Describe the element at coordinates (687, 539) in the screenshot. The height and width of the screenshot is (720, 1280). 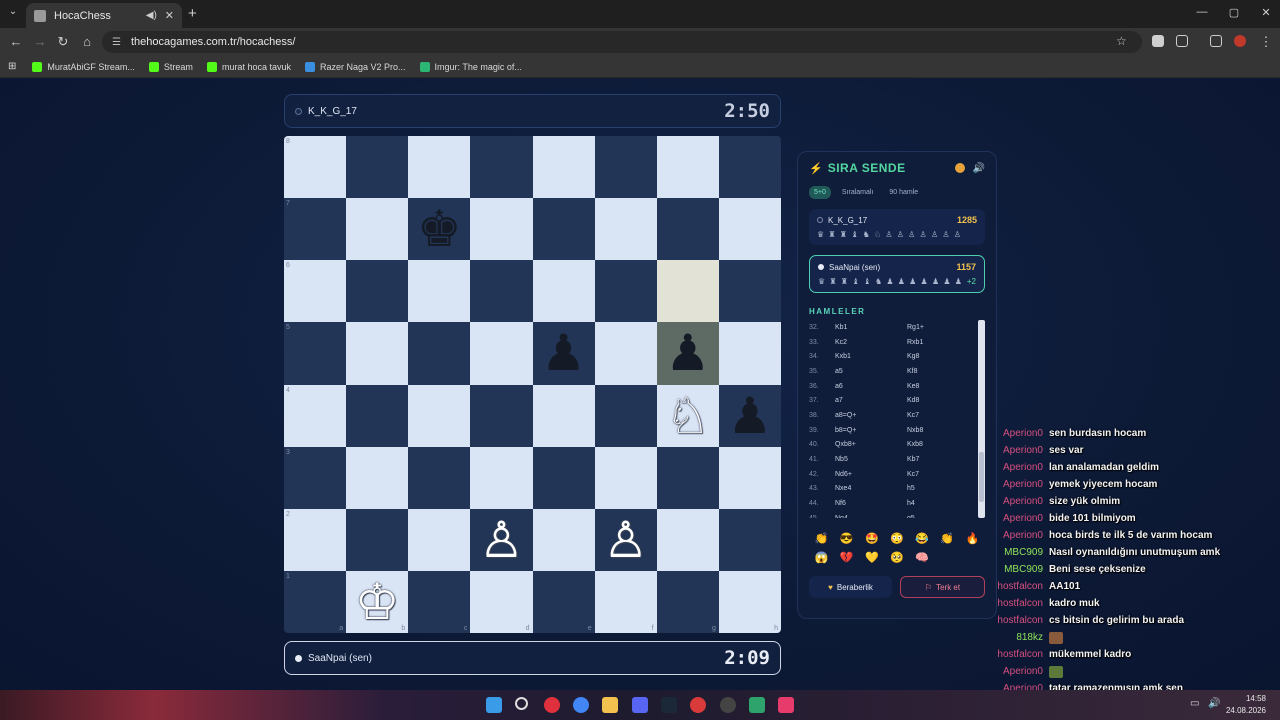
I see `square-g2` at that location.